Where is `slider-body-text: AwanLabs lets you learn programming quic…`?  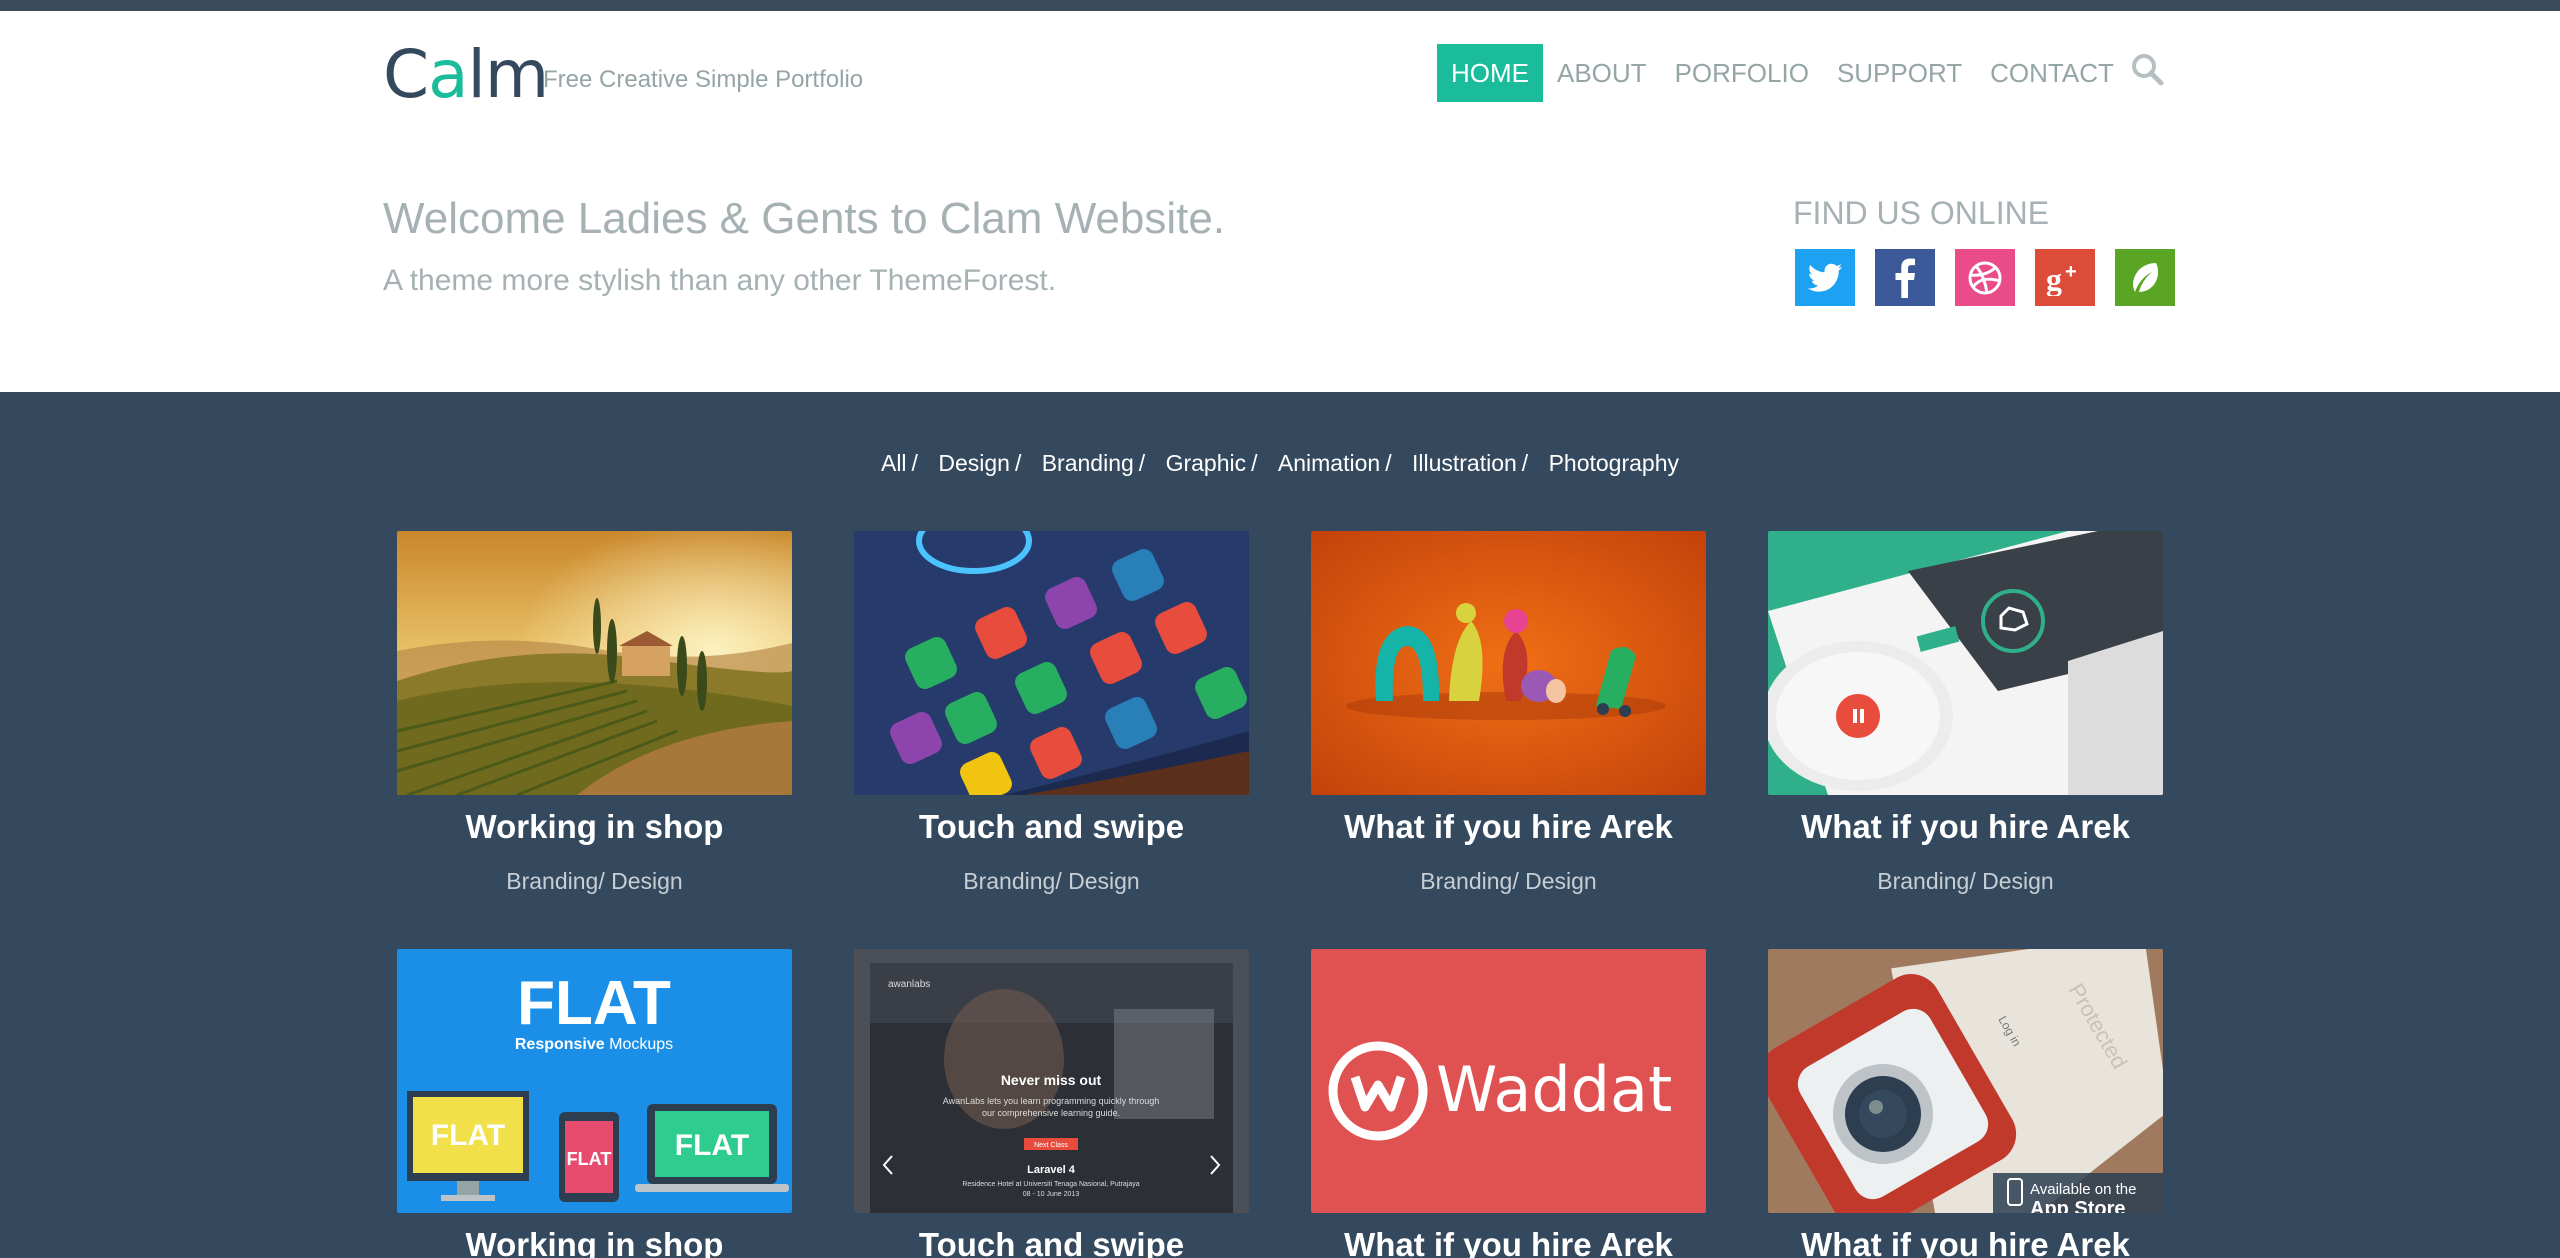
slider-body-text: AwanLabs lets you learn programming quic… is located at coordinates (1051, 1101).